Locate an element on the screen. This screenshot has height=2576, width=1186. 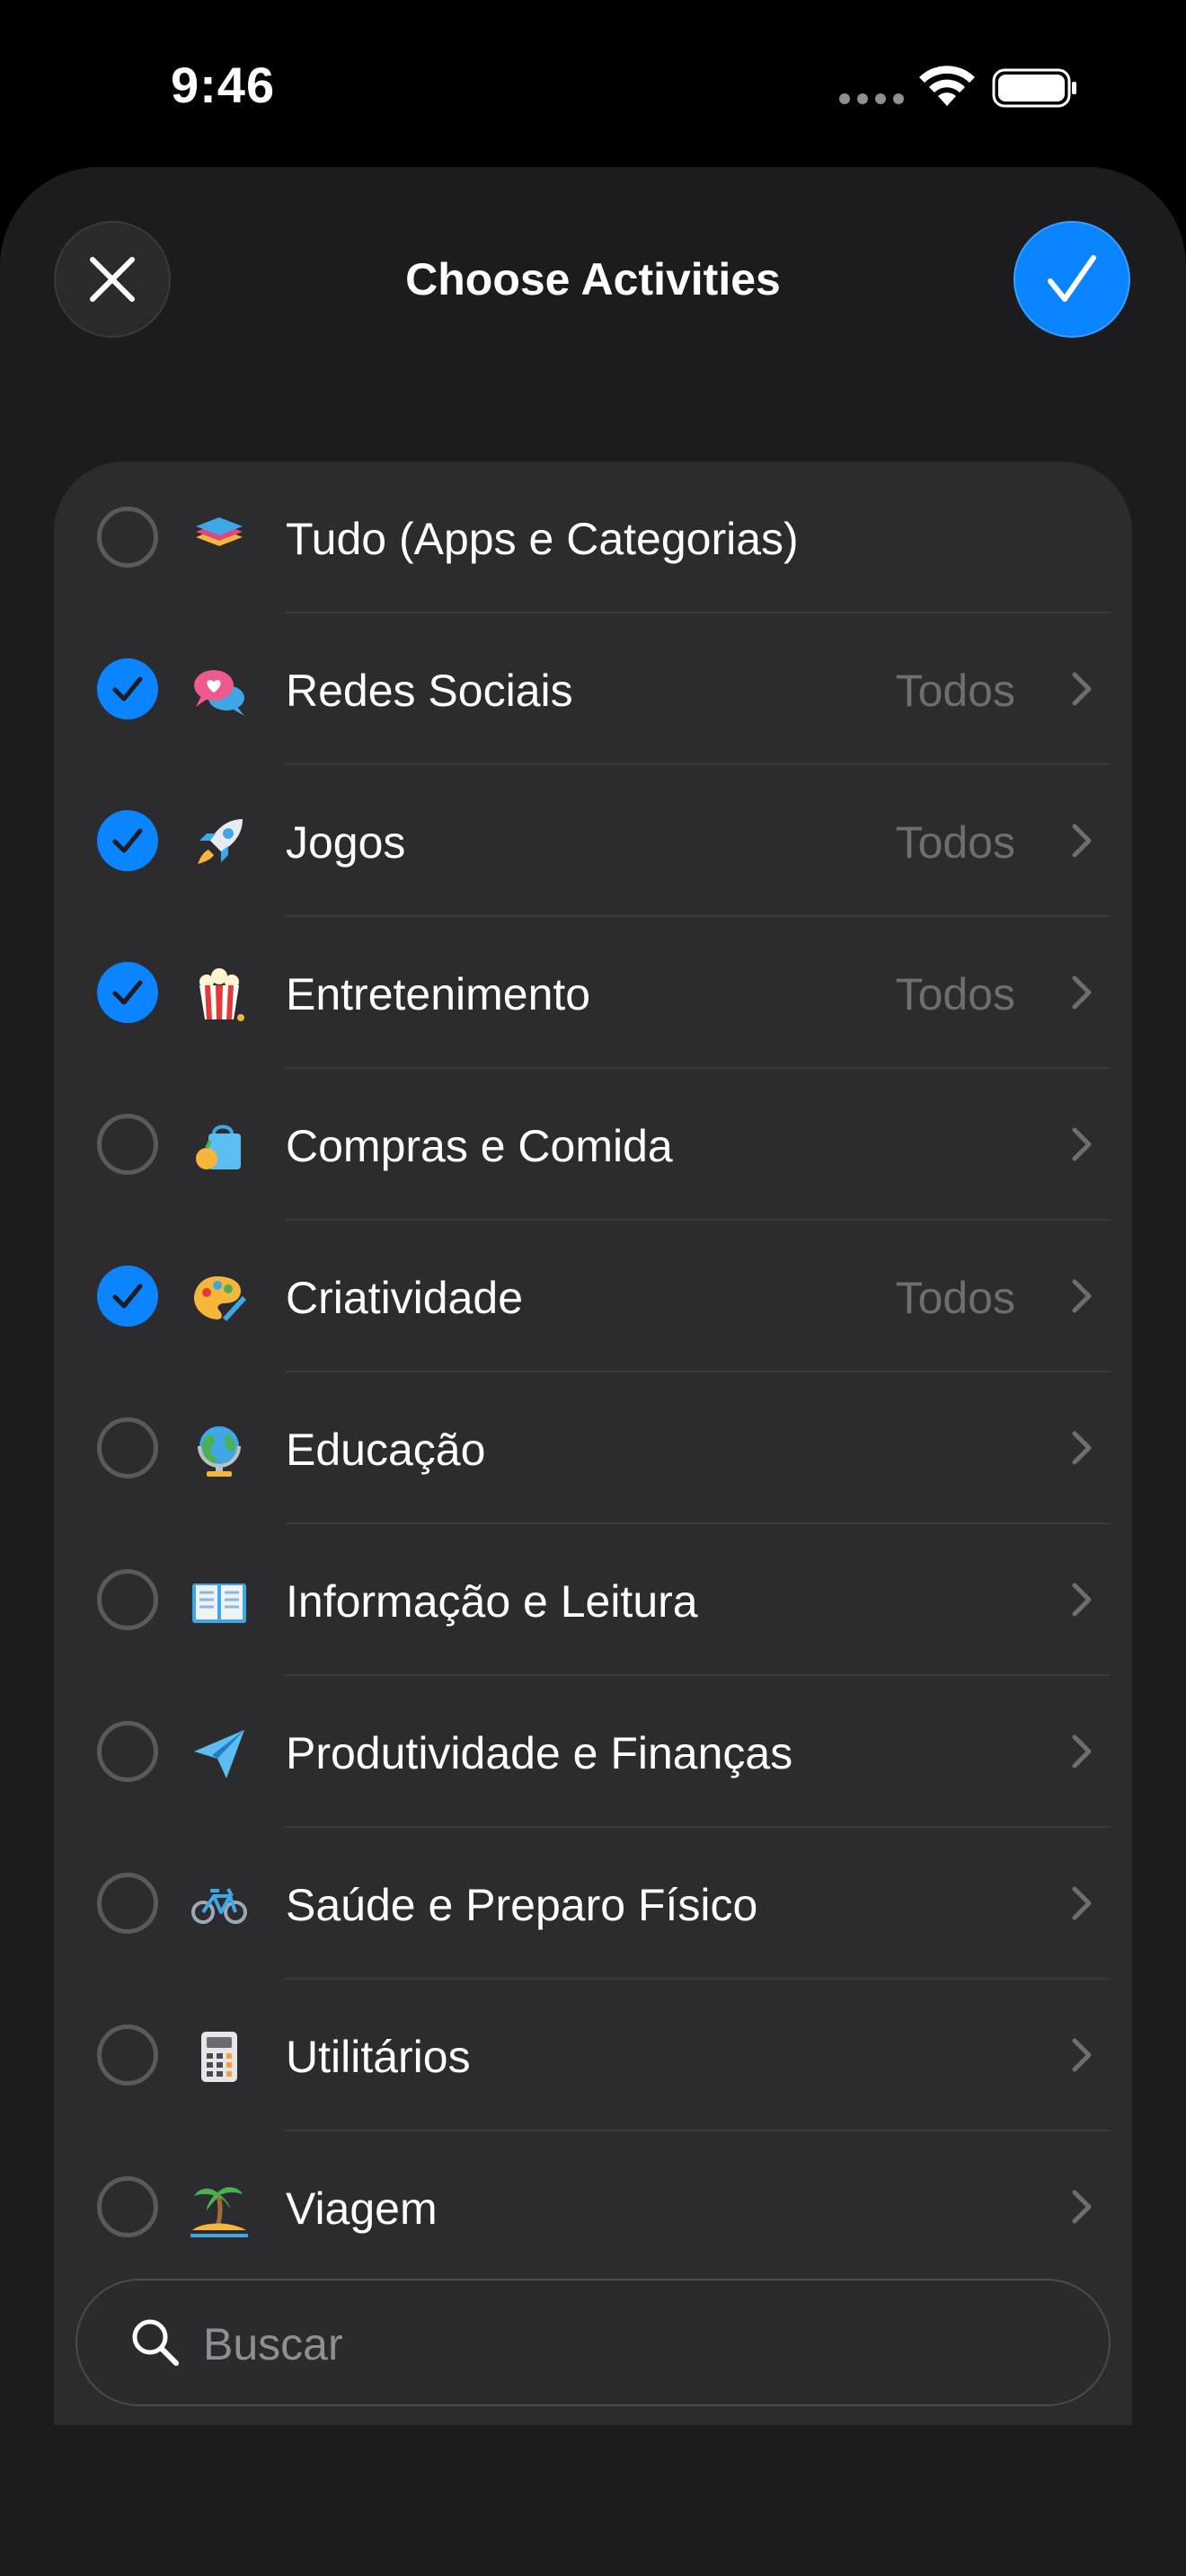
page-title: Choose Activities is located at coordinates (593, 279).